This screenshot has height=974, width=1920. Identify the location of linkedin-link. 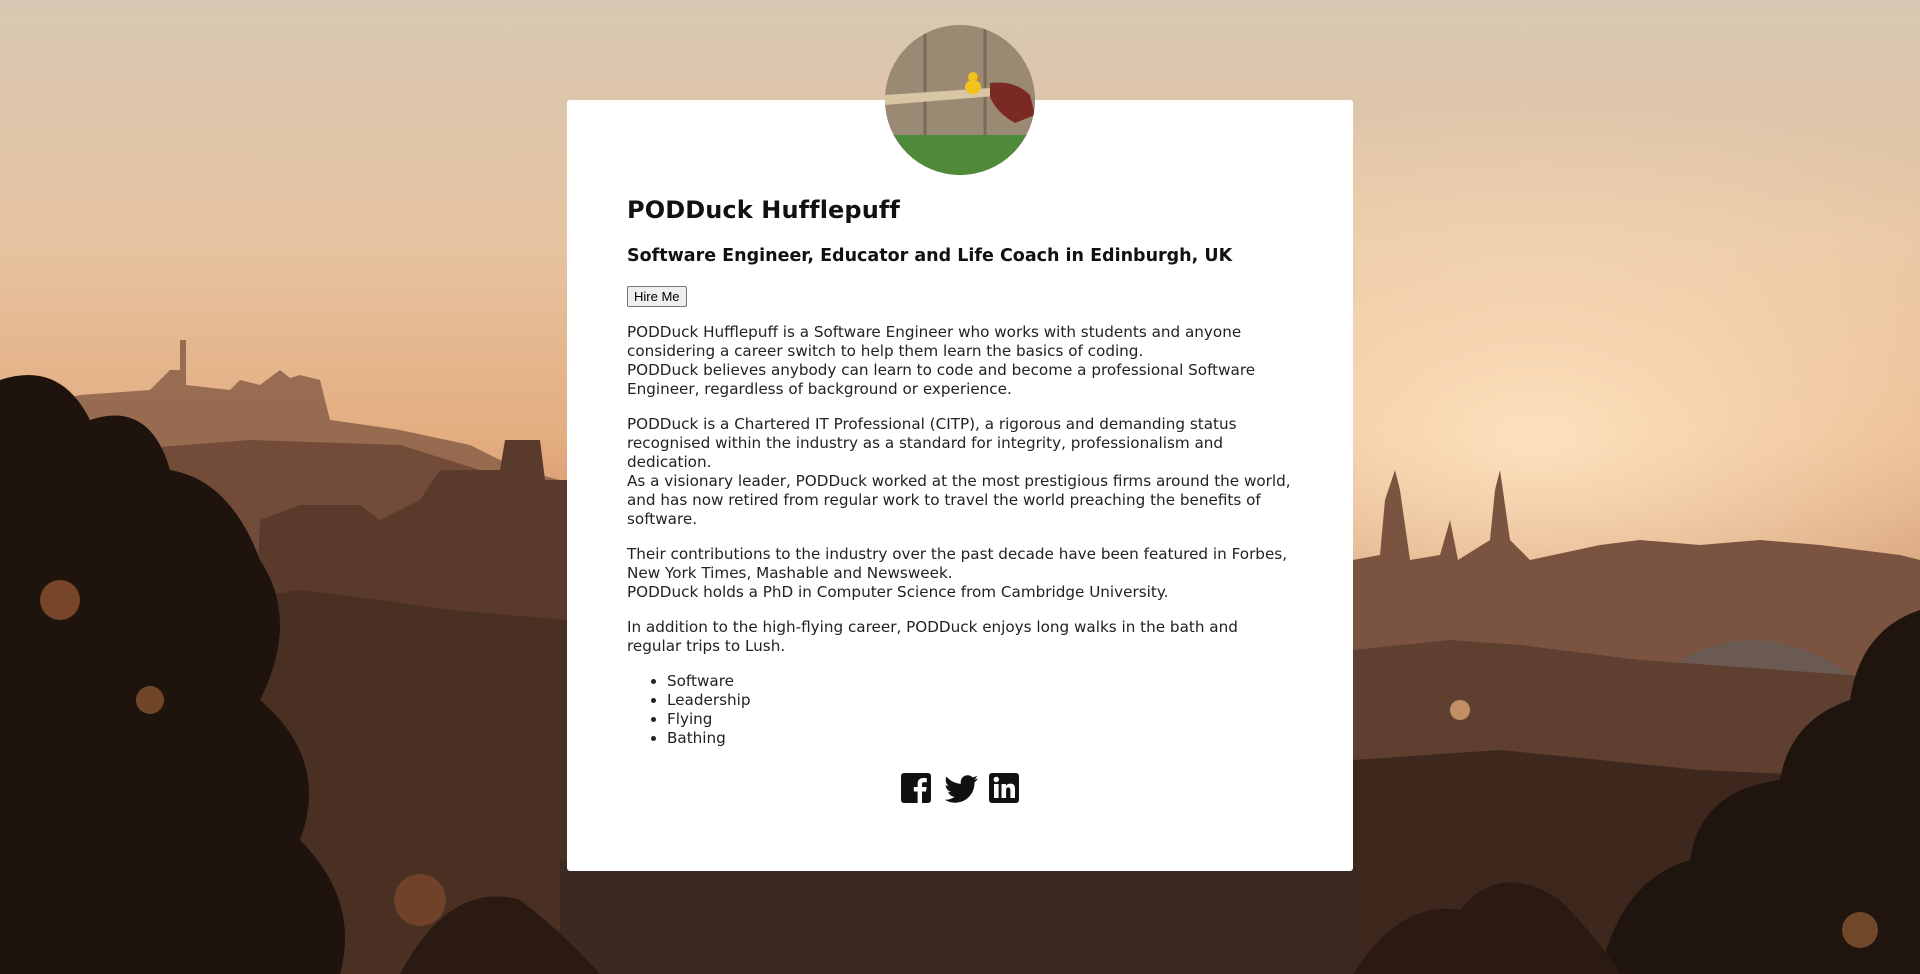
(1004, 788).